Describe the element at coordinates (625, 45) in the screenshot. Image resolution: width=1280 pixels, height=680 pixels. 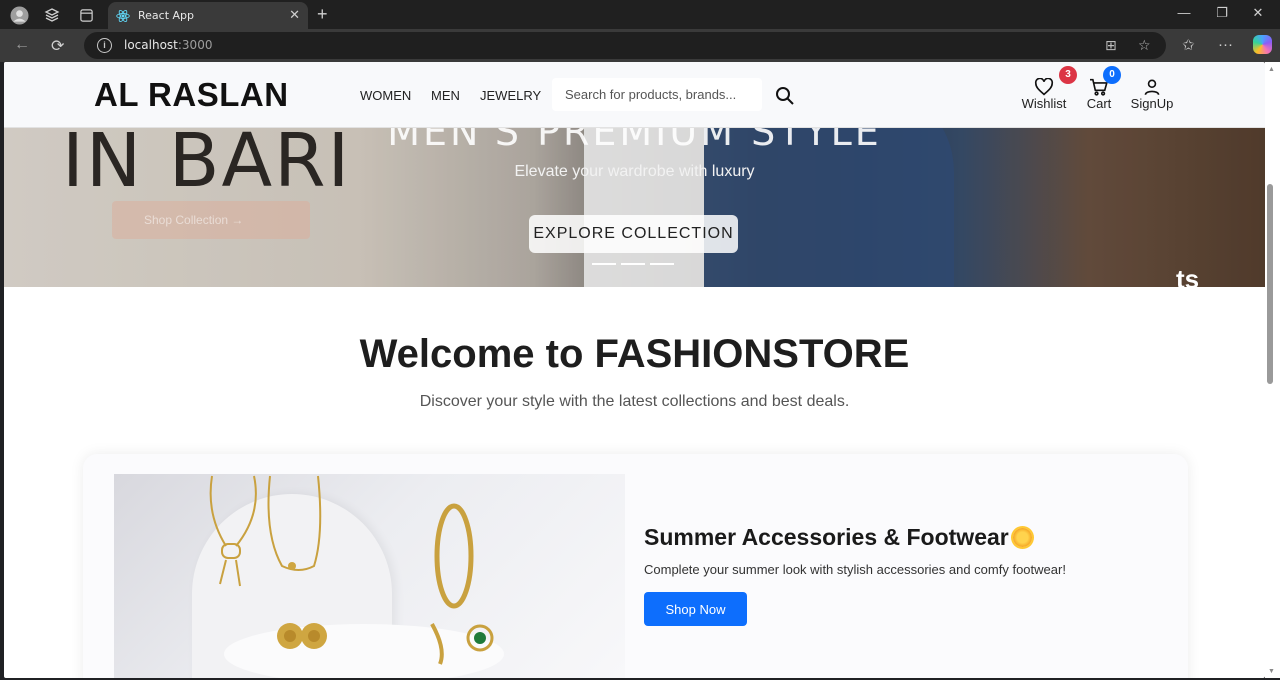
I see `url-field: i localhost:3000 ⊞ ☆` at that location.